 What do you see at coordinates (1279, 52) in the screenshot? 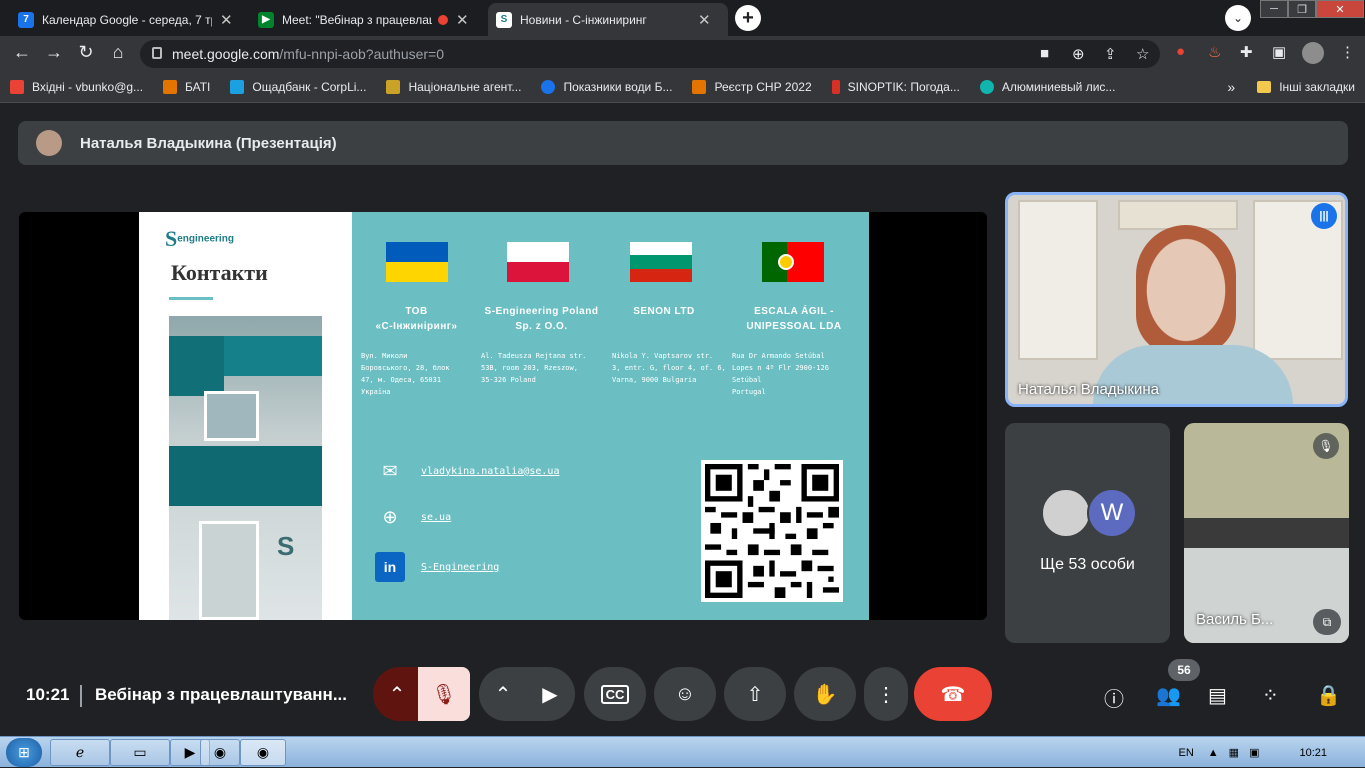
I see `sidebar-icon: ▣` at bounding box center [1279, 52].